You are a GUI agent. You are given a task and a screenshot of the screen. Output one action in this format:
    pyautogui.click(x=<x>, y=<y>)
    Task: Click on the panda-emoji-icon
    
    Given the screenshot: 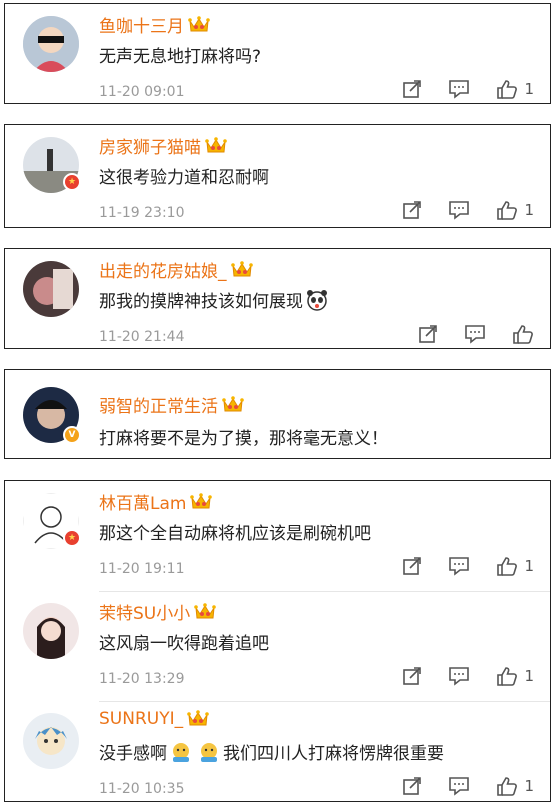 What is the action you would take?
    pyautogui.click(x=317, y=300)
    